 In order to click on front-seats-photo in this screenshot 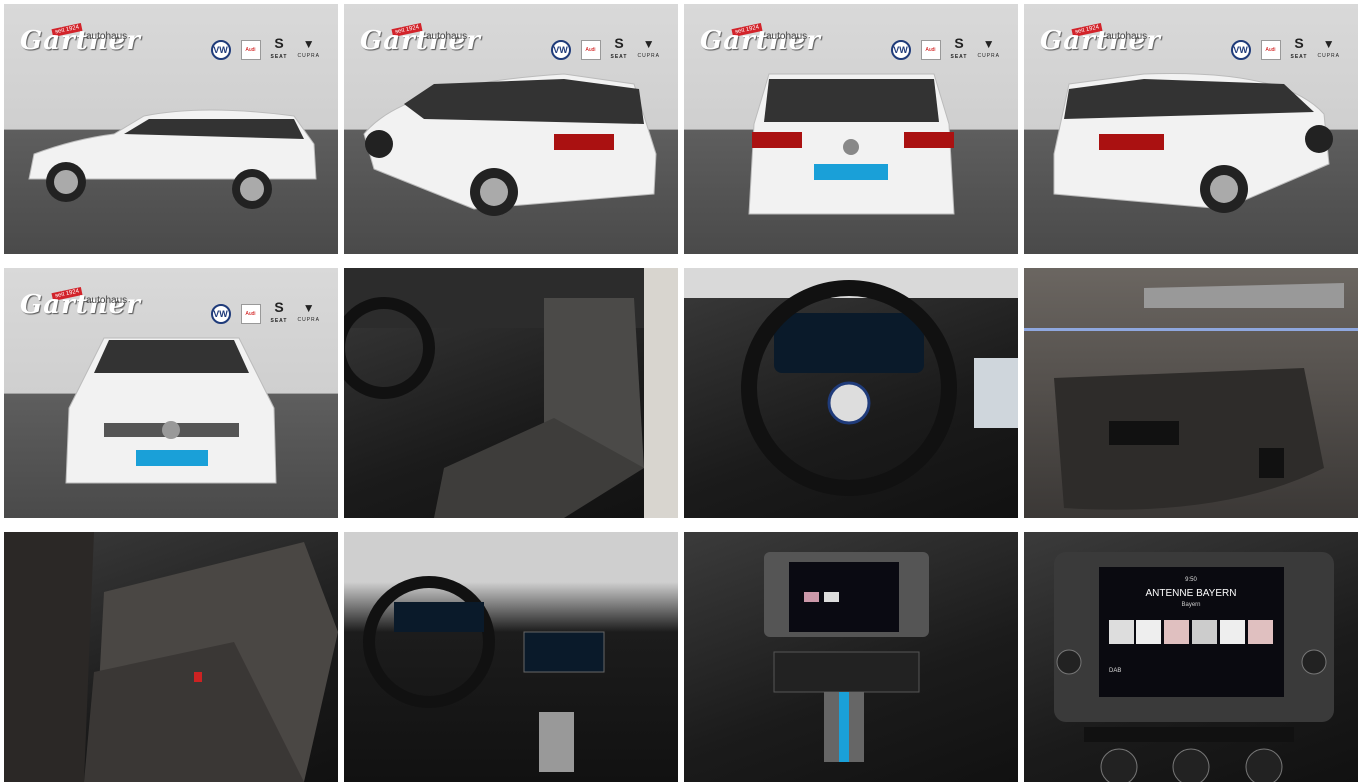, I will do `click(511, 393)`.